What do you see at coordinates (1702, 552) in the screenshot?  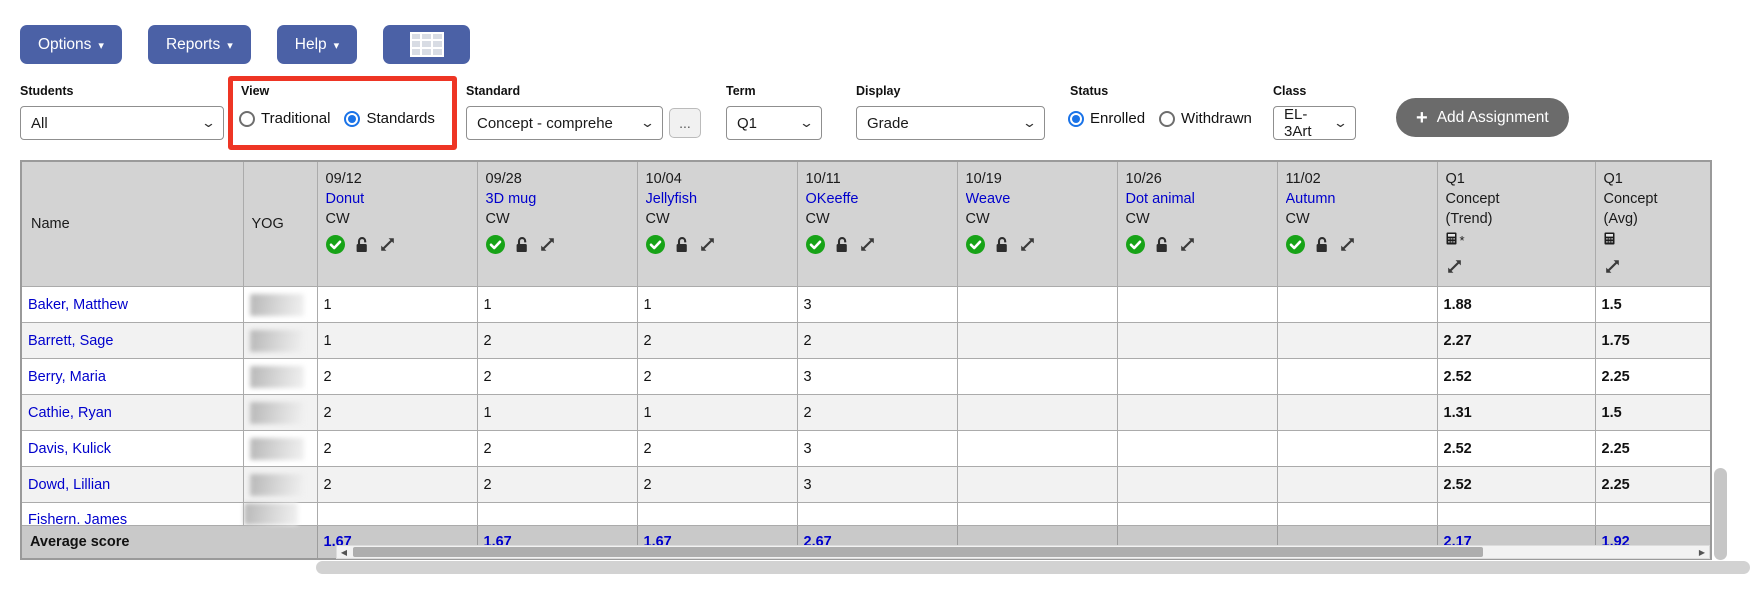 I see `scroll-right-arrow: ▶` at bounding box center [1702, 552].